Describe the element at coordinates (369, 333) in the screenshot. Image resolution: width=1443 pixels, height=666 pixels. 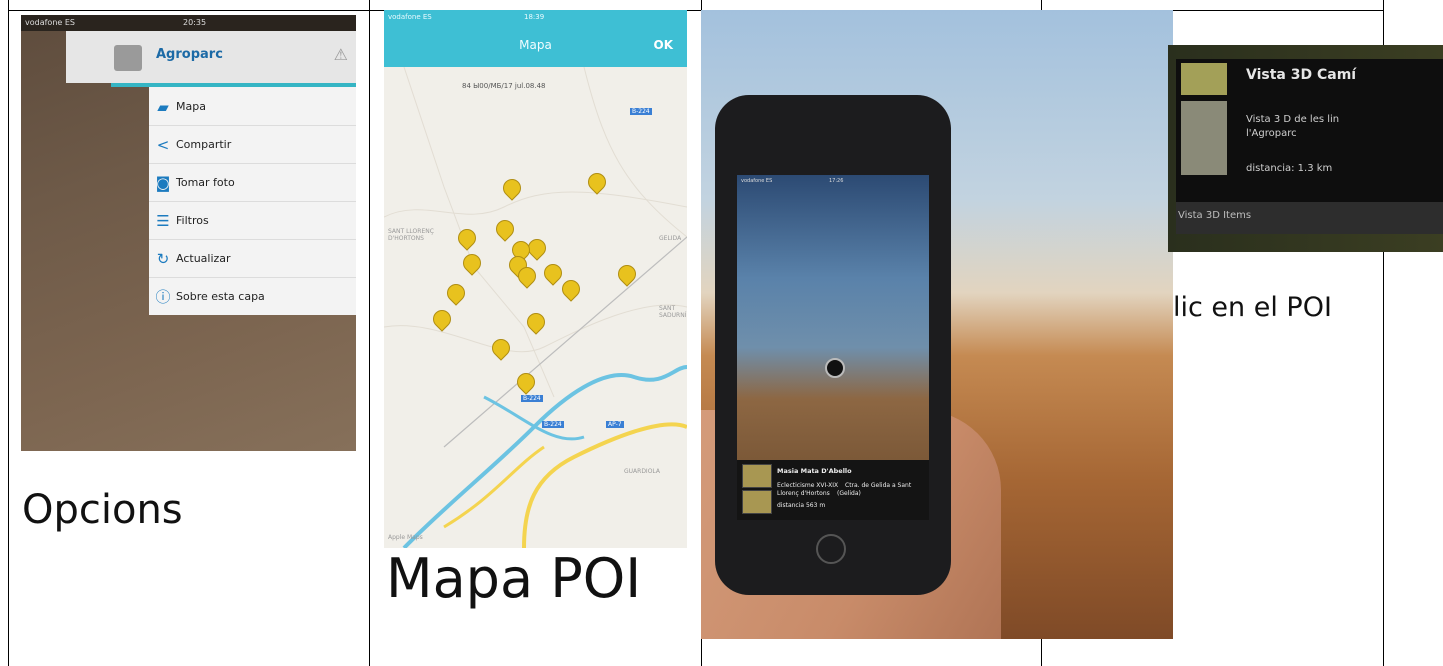
I see `table-border-col2` at that location.